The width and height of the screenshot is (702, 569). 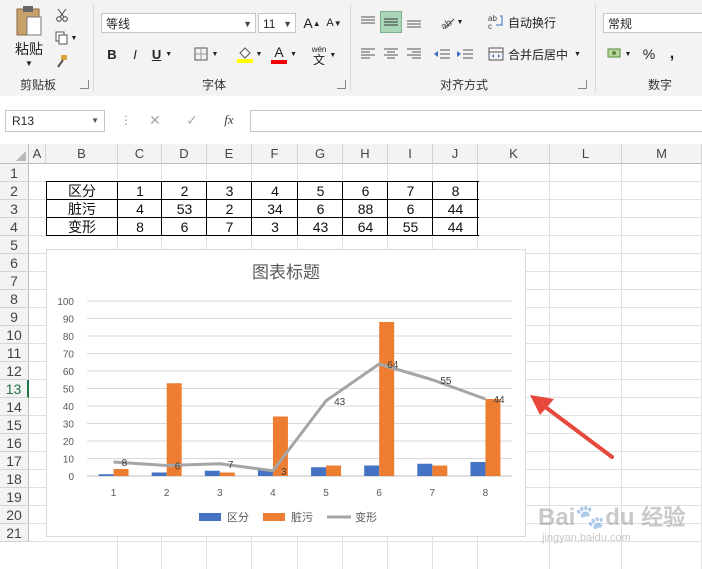 I want to click on merge-center-button: 合并后居中 ▼, so click(x=538, y=54).